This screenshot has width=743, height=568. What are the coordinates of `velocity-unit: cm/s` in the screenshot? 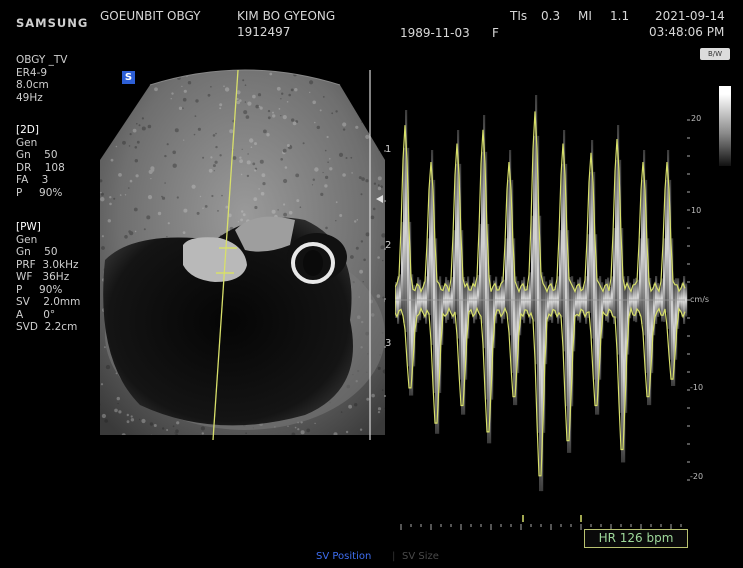 It's located at (700, 299).